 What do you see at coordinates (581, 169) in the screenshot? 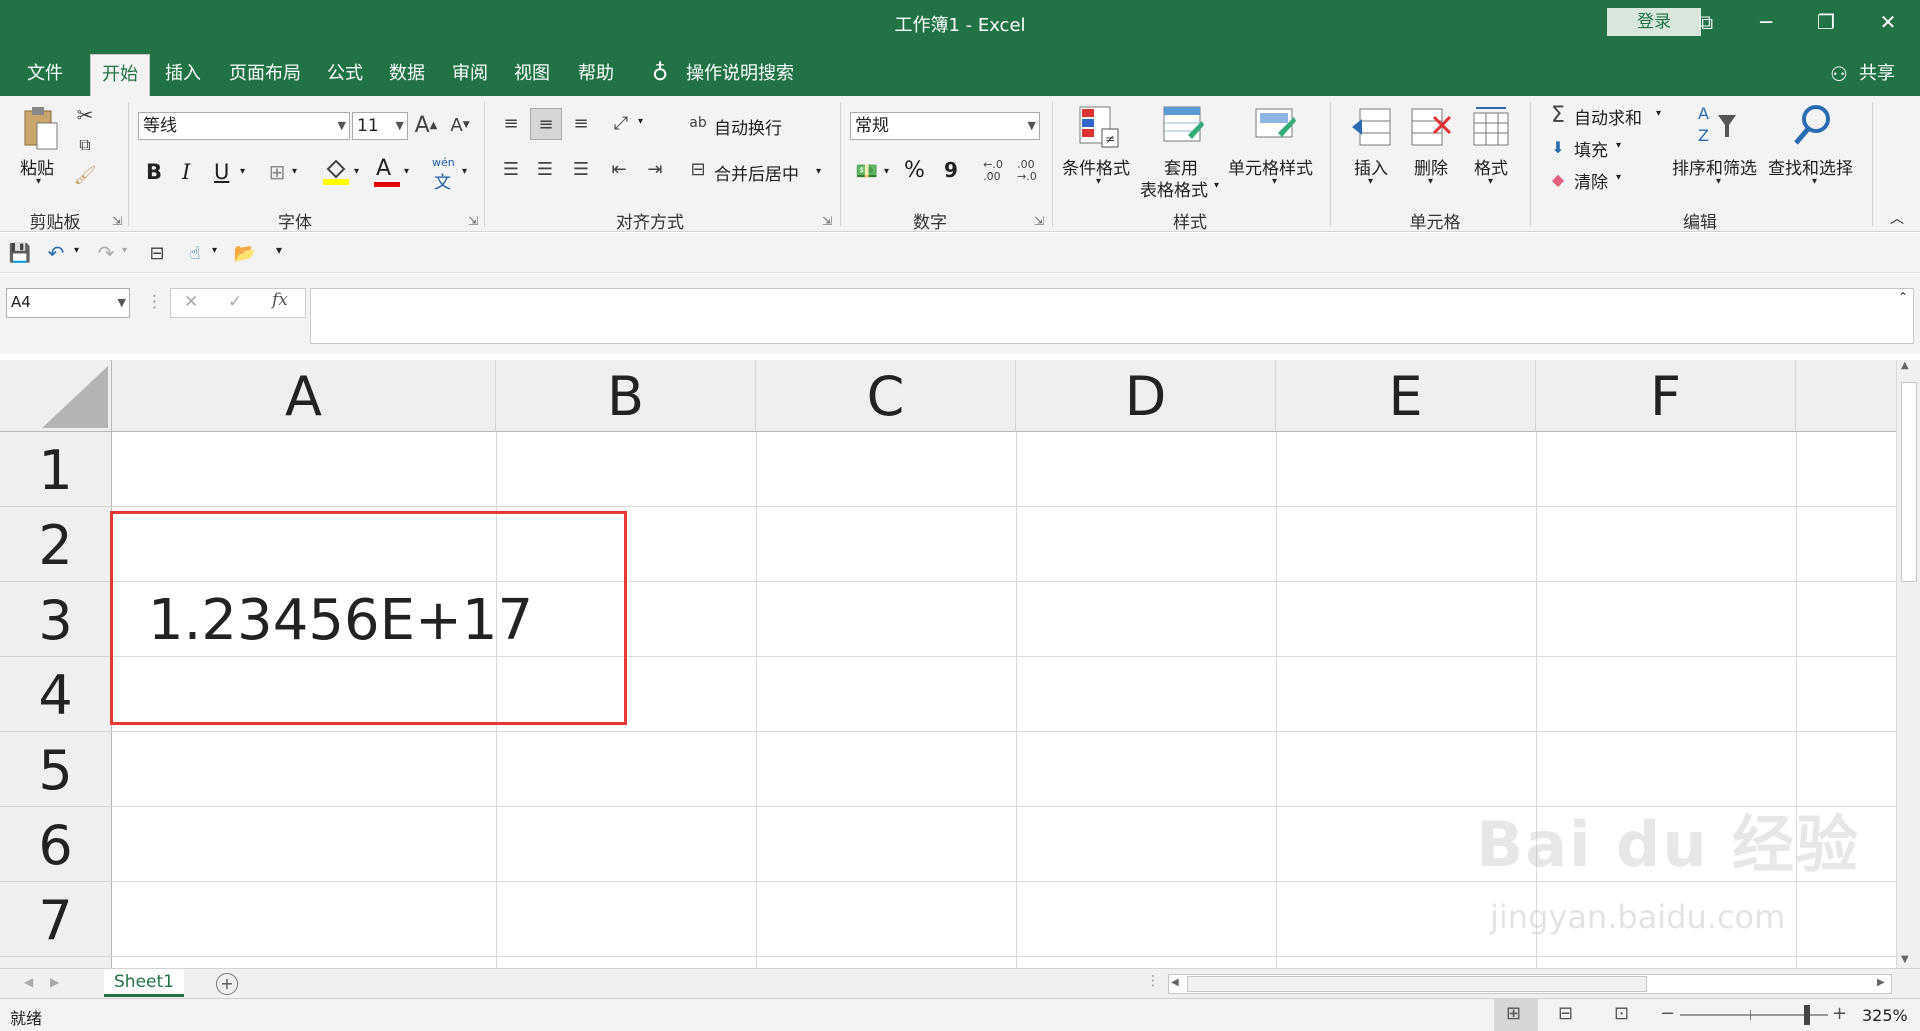
I see `align-right-icon: ☰` at bounding box center [581, 169].